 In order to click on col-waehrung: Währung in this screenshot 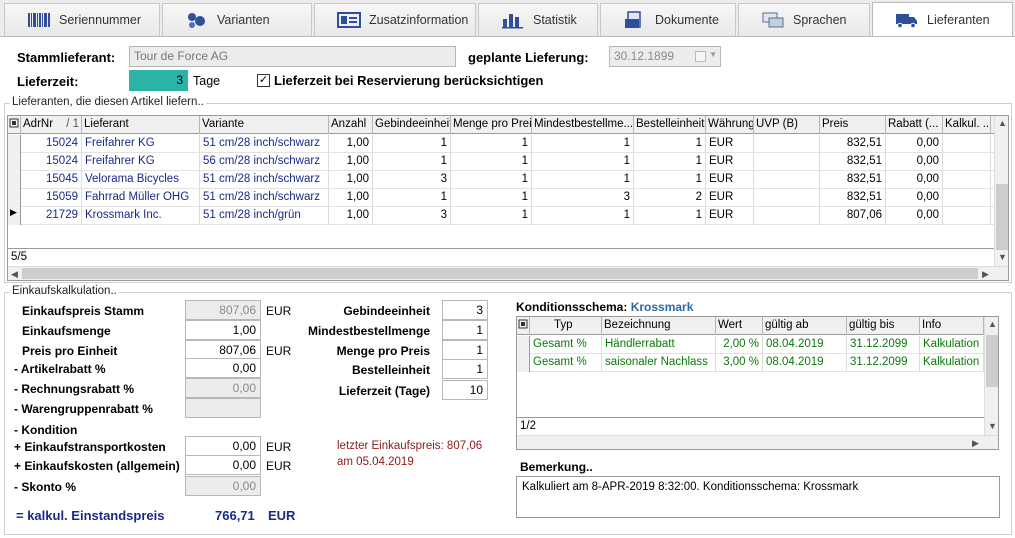, I will do `click(730, 125)`.